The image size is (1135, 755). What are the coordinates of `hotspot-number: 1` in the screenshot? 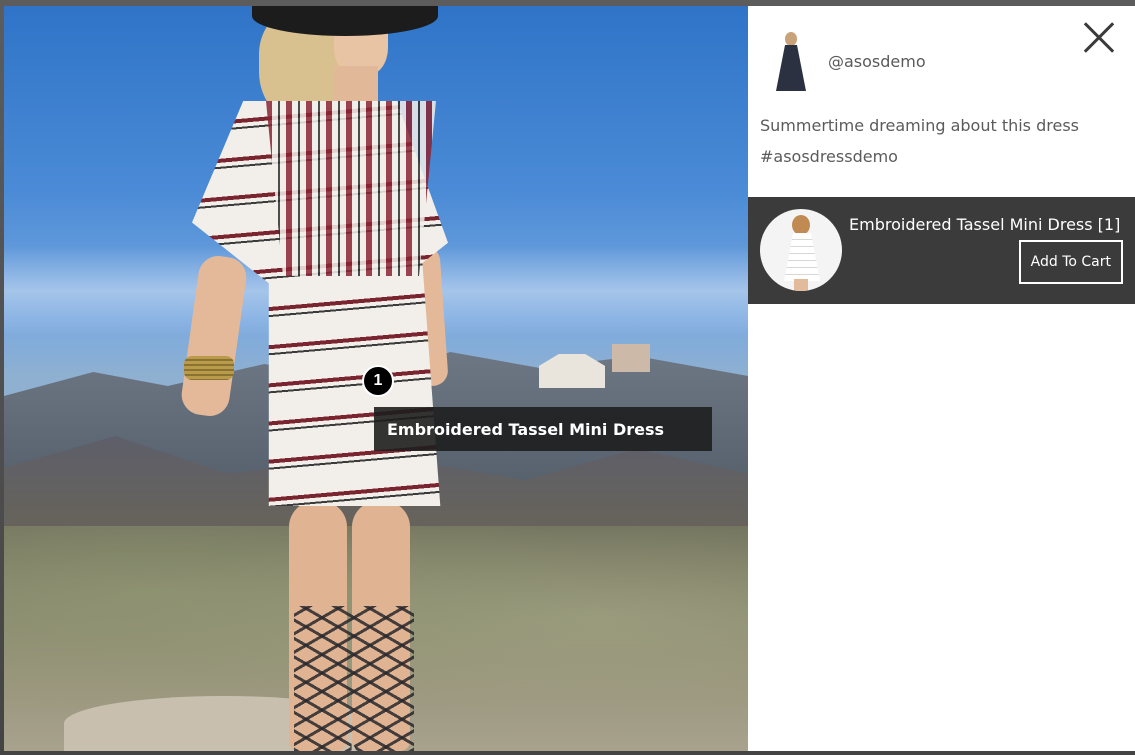 It's located at (378, 380).